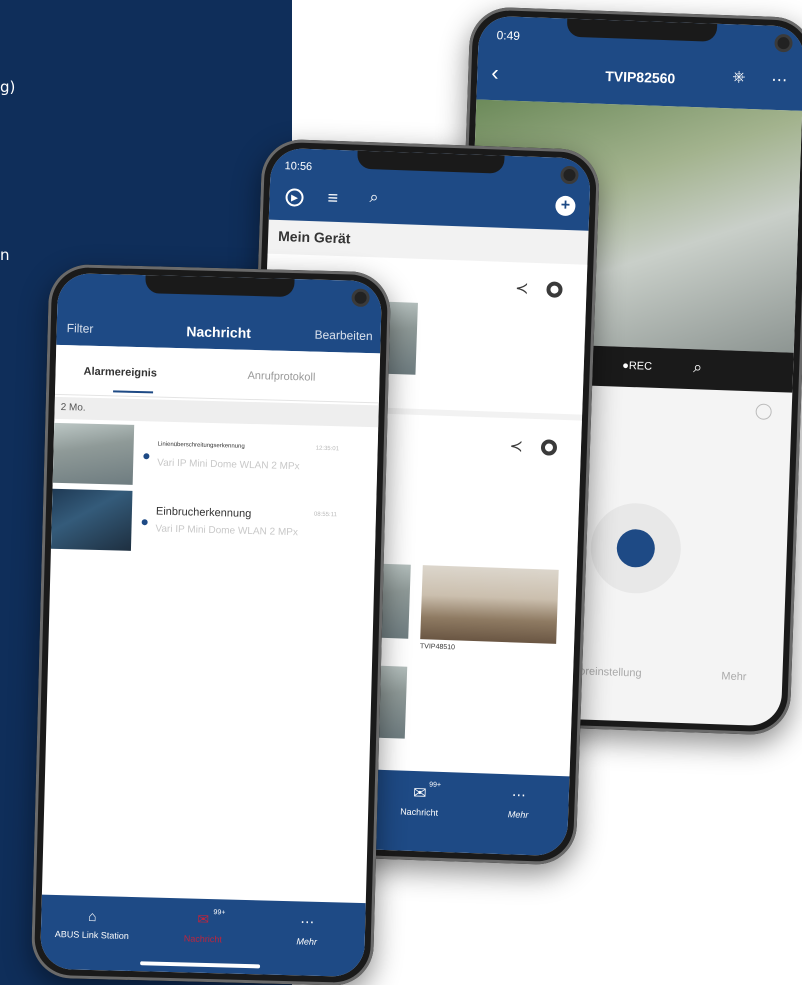  I want to click on camera-thumbnail, so click(489, 604).